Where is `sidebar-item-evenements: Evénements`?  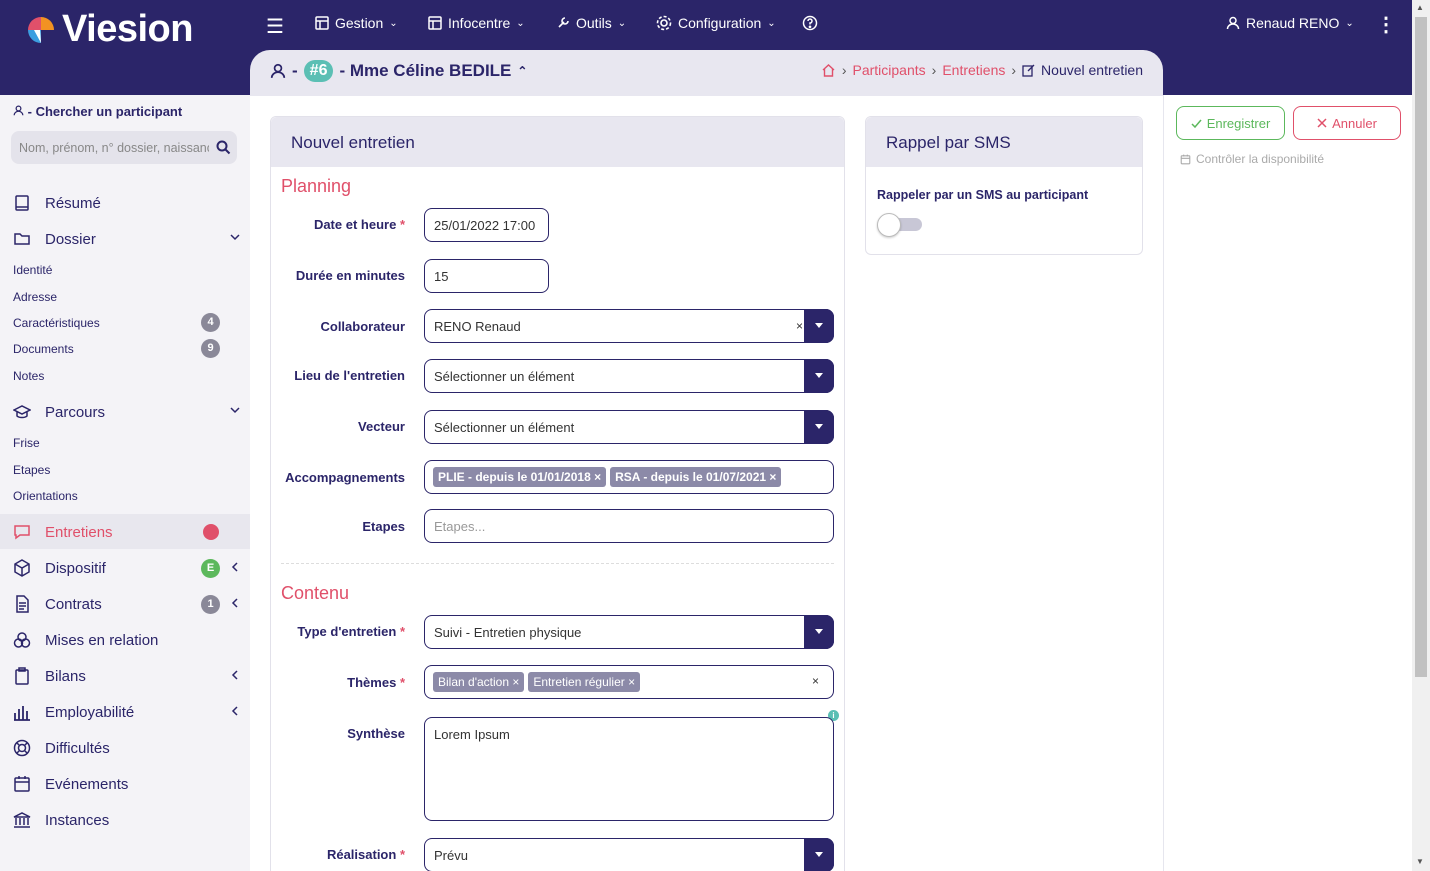 sidebar-item-evenements: Evénements is located at coordinates (70, 784).